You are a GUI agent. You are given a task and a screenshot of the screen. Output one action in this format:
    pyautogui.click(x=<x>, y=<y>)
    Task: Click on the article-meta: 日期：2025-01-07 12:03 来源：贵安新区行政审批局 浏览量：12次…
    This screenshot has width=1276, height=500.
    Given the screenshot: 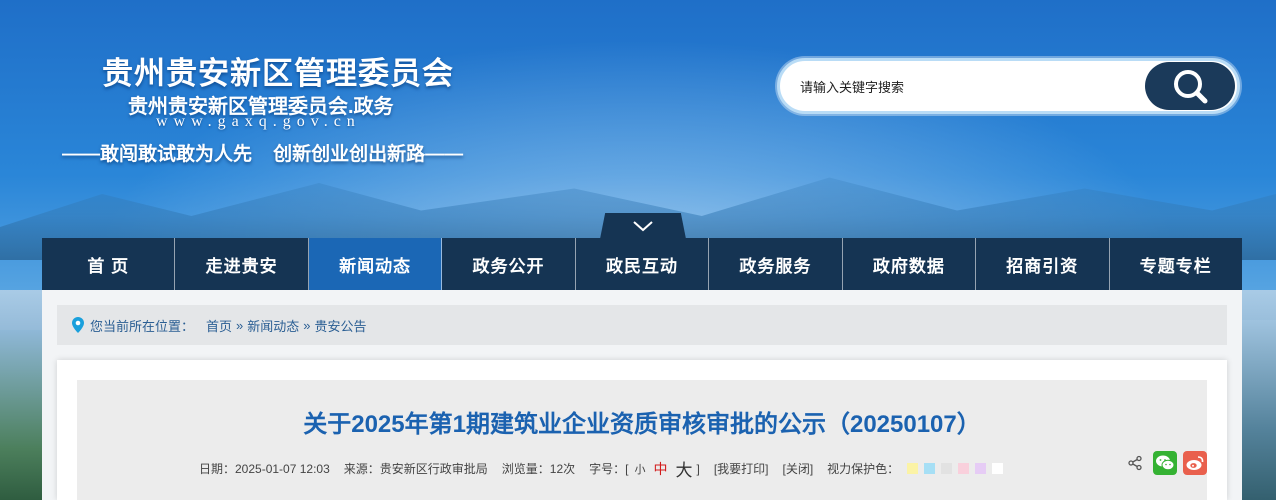 What is the action you would take?
    pyautogui.click(x=604, y=468)
    